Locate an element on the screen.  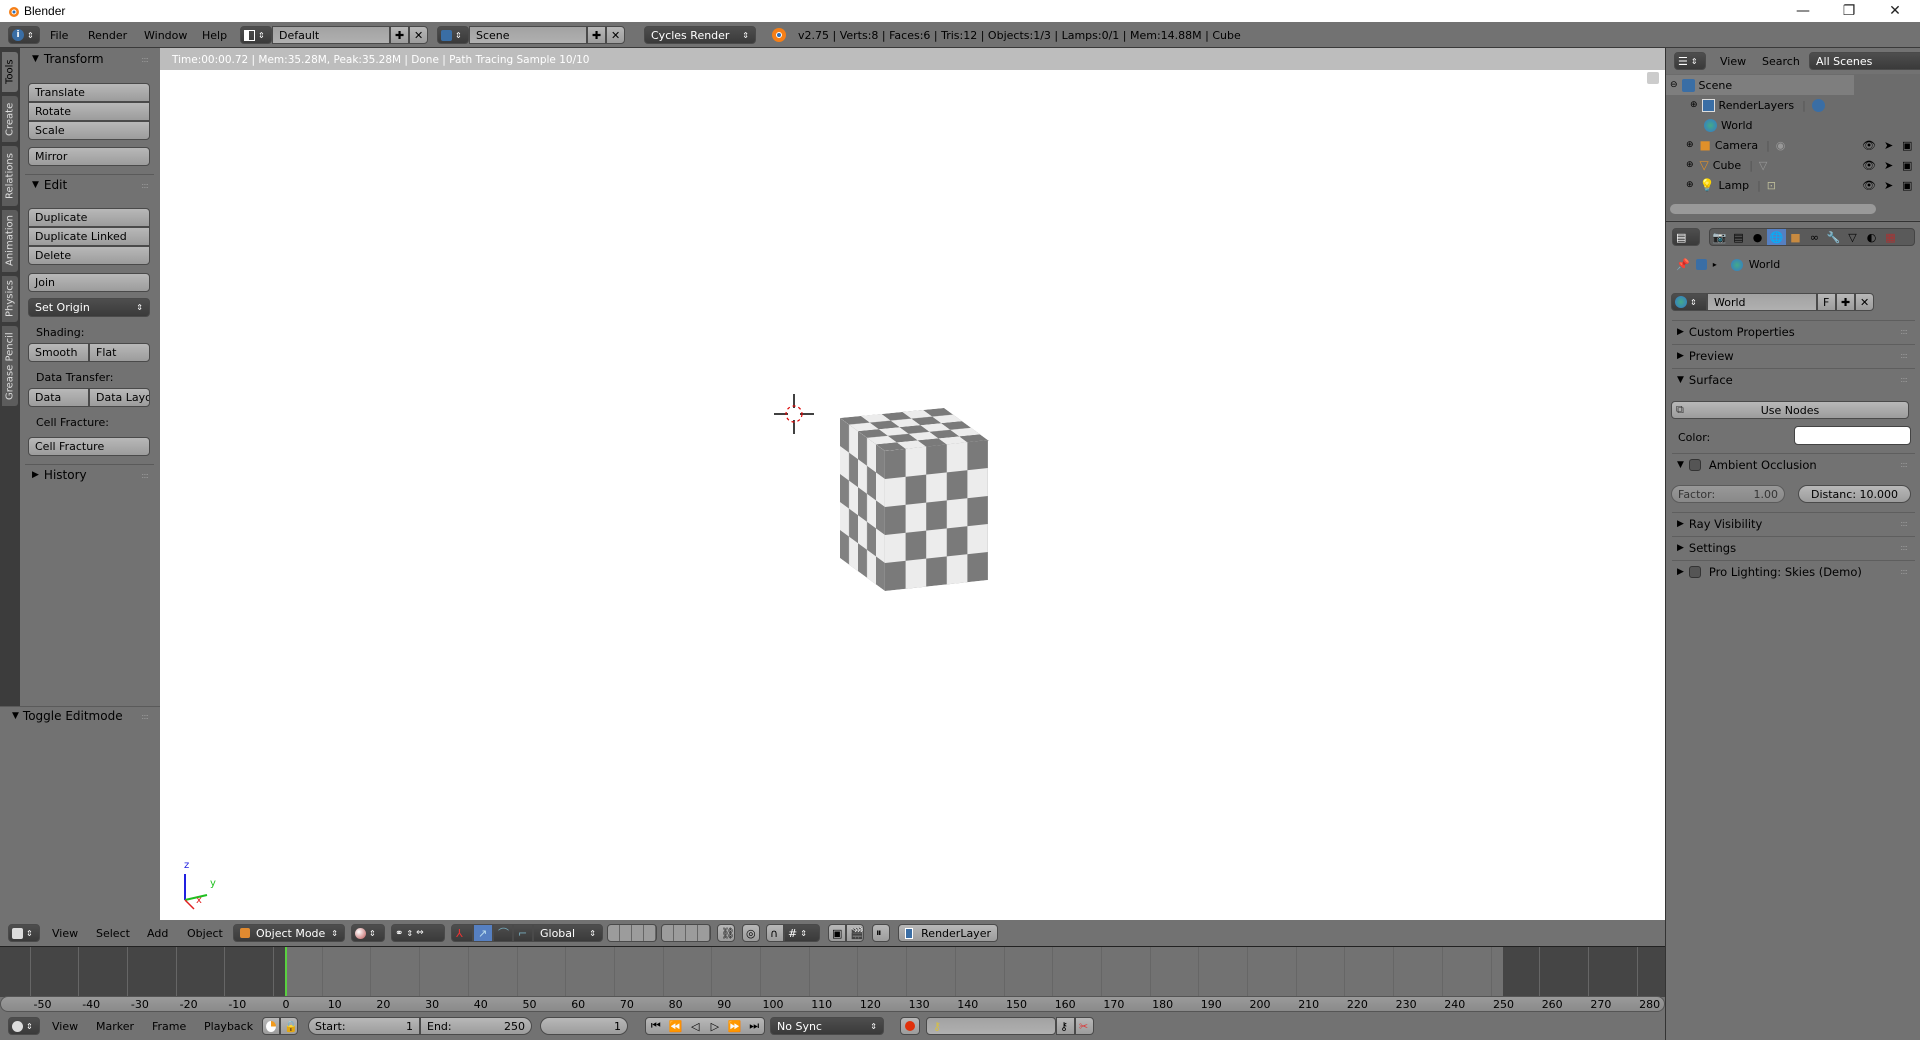
lock-range-button: 🔒 is located at coordinates (289, 1026).